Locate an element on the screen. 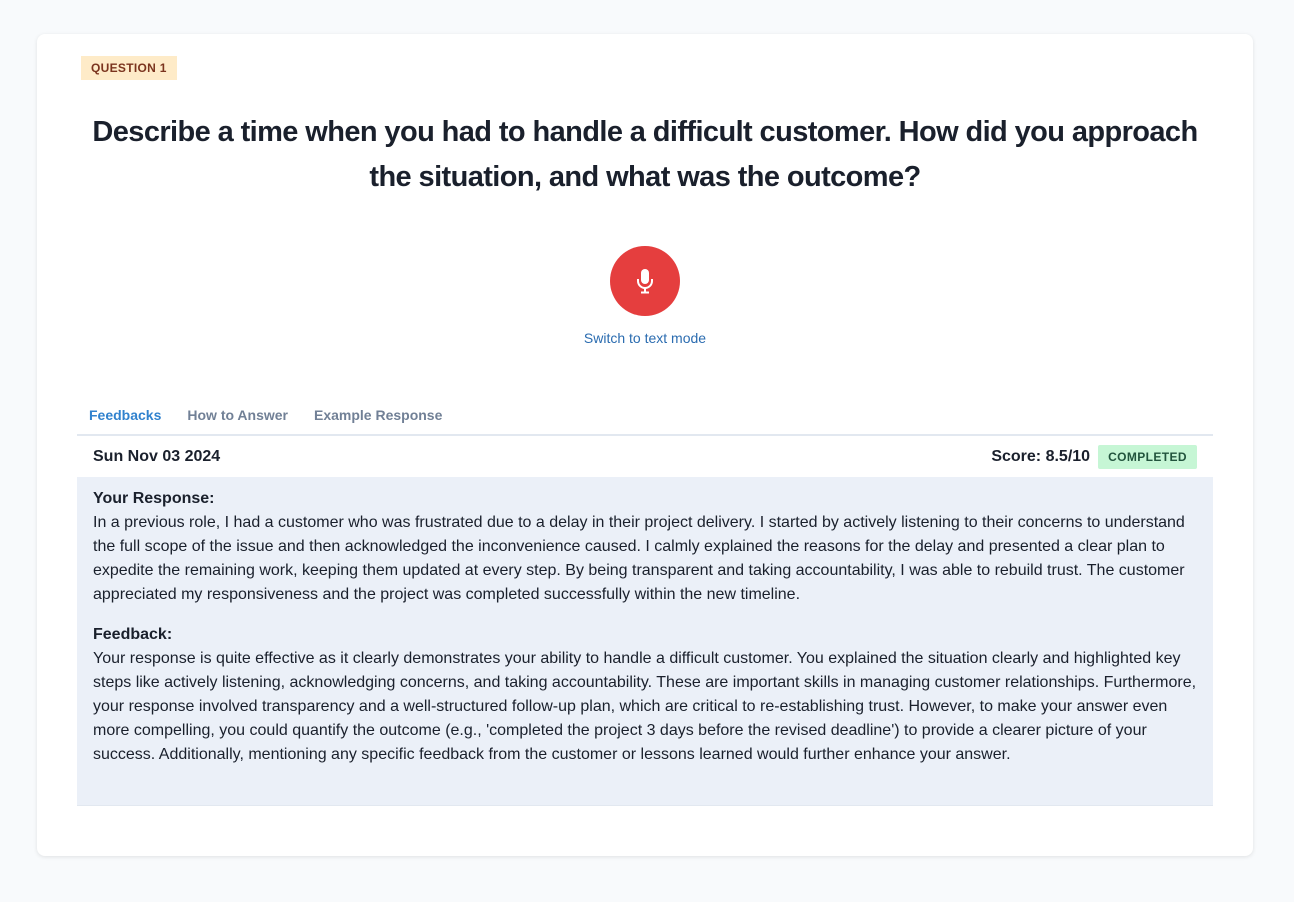 The image size is (1294, 902). question-number-badge: QUESTION 1 is located at coordinates (129, 68).